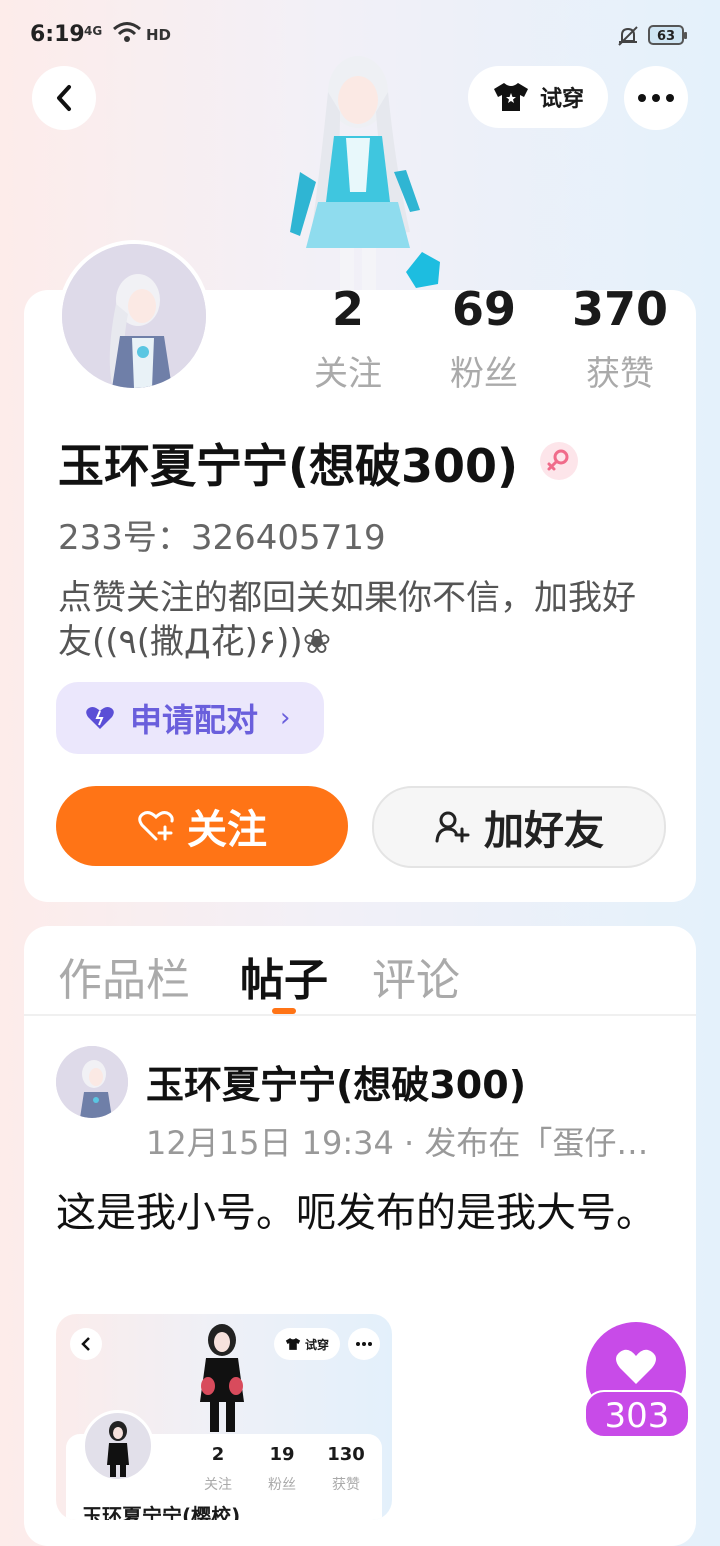 The height and width of the screenshot is (1546, 720). What do you see at coordinates (93, 31) in the screenshot?
I see `signal-label: 4G` at bounding box center [93, 31].